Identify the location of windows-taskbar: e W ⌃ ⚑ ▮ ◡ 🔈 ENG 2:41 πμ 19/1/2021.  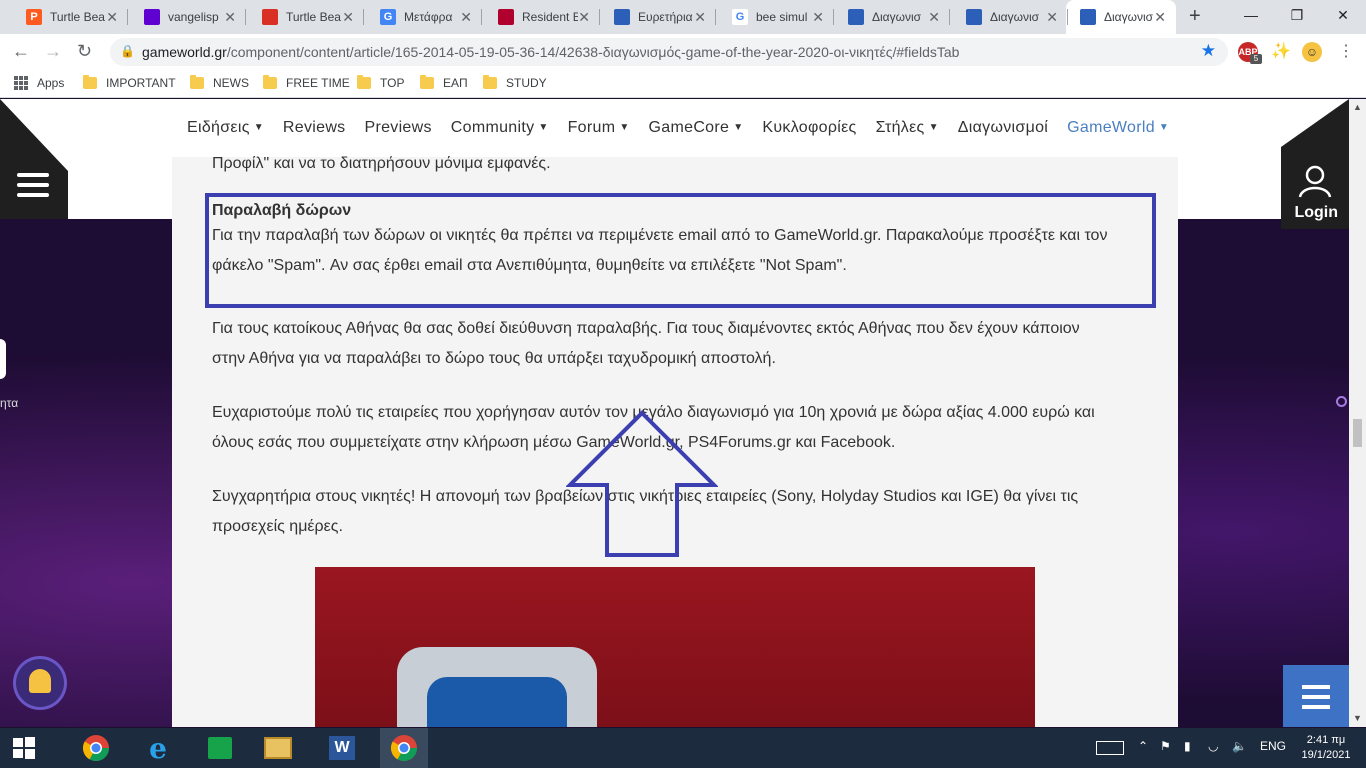
(683, 748).